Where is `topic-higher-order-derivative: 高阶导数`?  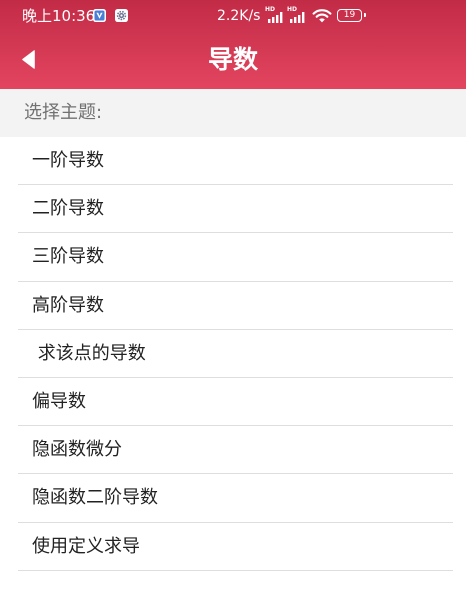 topic-higher-order-derivative: 高阶导数 is located at coordinates (235, 306).